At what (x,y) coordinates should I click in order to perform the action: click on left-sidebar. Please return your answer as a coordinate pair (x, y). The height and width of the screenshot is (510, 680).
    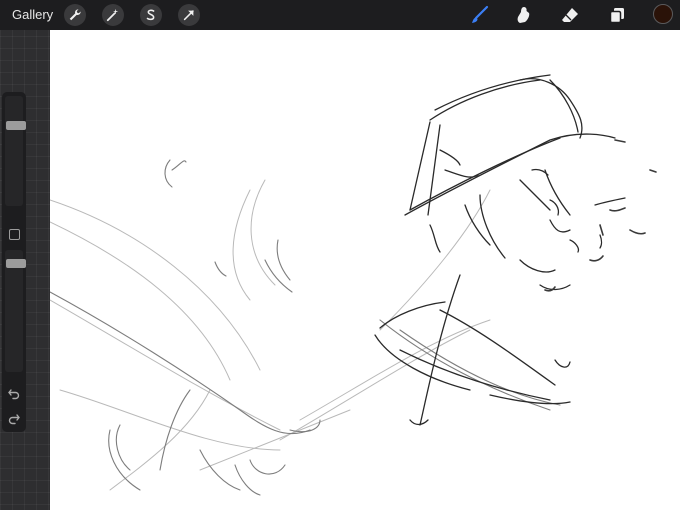
    Looking at the image, I should click on (14, 262).